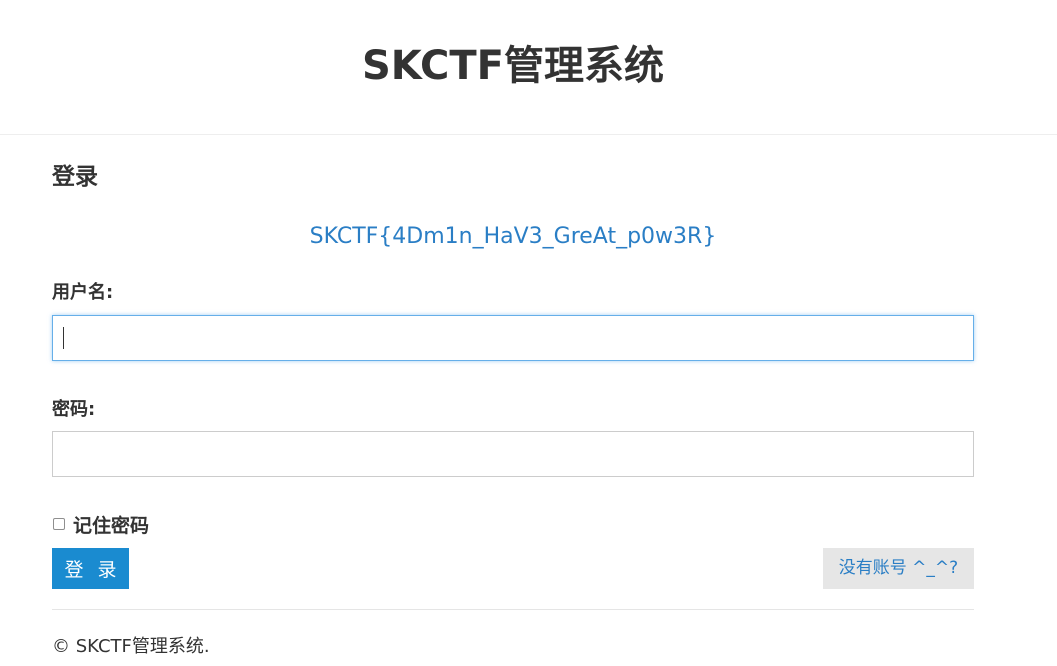  What do you see at coordinates (63, 338) in the screenshot?
I see `text-cursor` at bounding box center [63, 338].